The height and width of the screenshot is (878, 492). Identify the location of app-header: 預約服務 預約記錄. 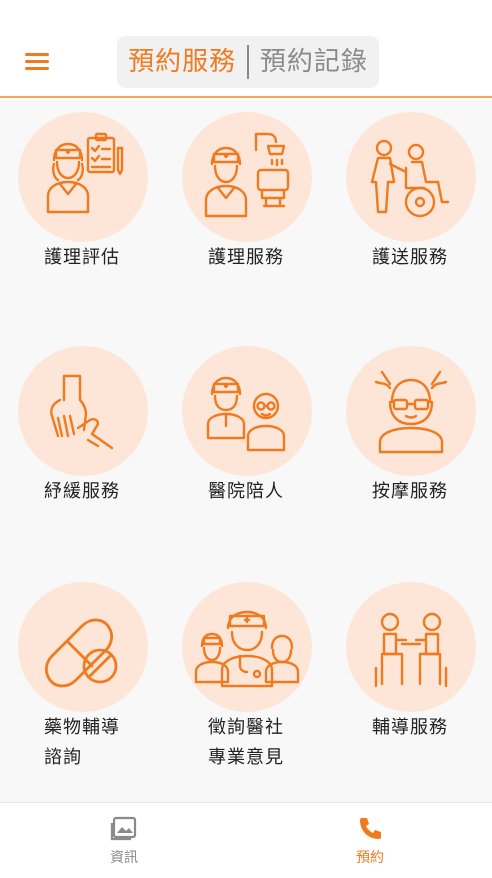
(246, 49).